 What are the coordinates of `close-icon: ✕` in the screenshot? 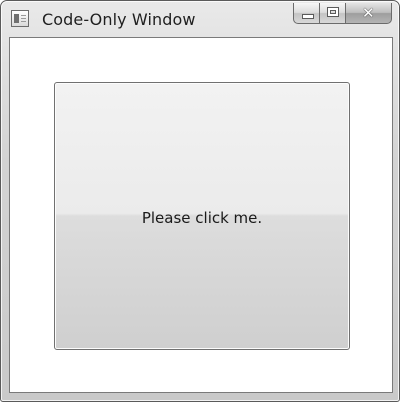 It's located at (368, 13).